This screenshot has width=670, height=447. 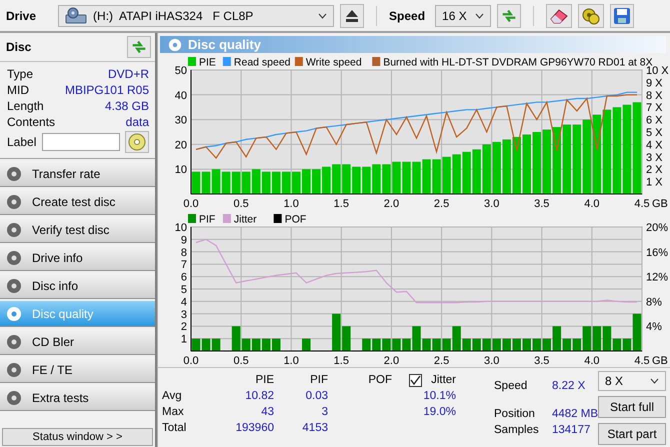 What do you see at coordinates (632, 381) in the screenshot?
I see `test-speed-dropdown: 8 X` at bounding box center [632, 381].